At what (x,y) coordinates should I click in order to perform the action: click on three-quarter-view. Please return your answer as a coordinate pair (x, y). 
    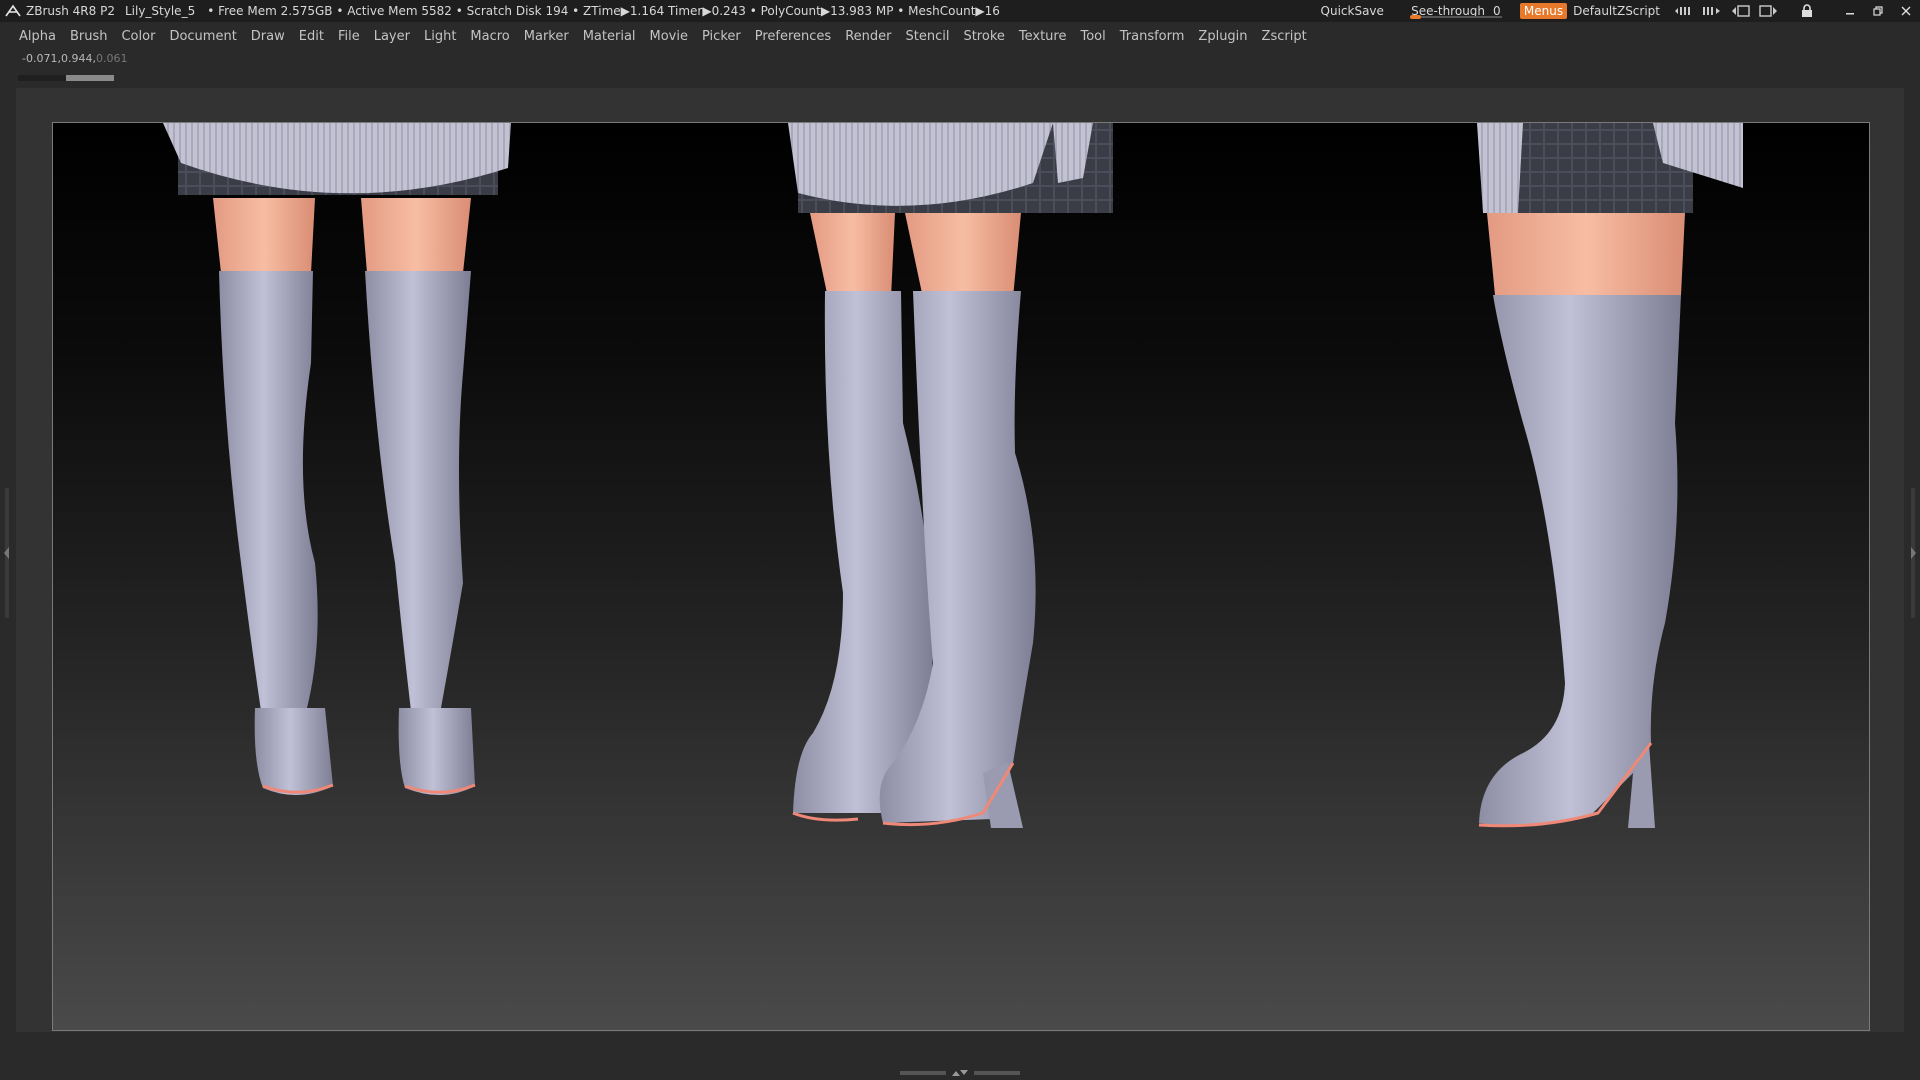
    Looking at the image, I should click on (950, 475).